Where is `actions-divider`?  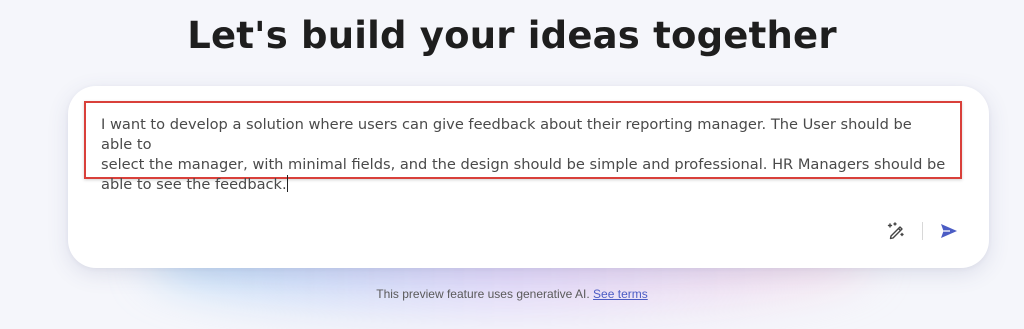 actions-divider is located at coordinates (922, 231).